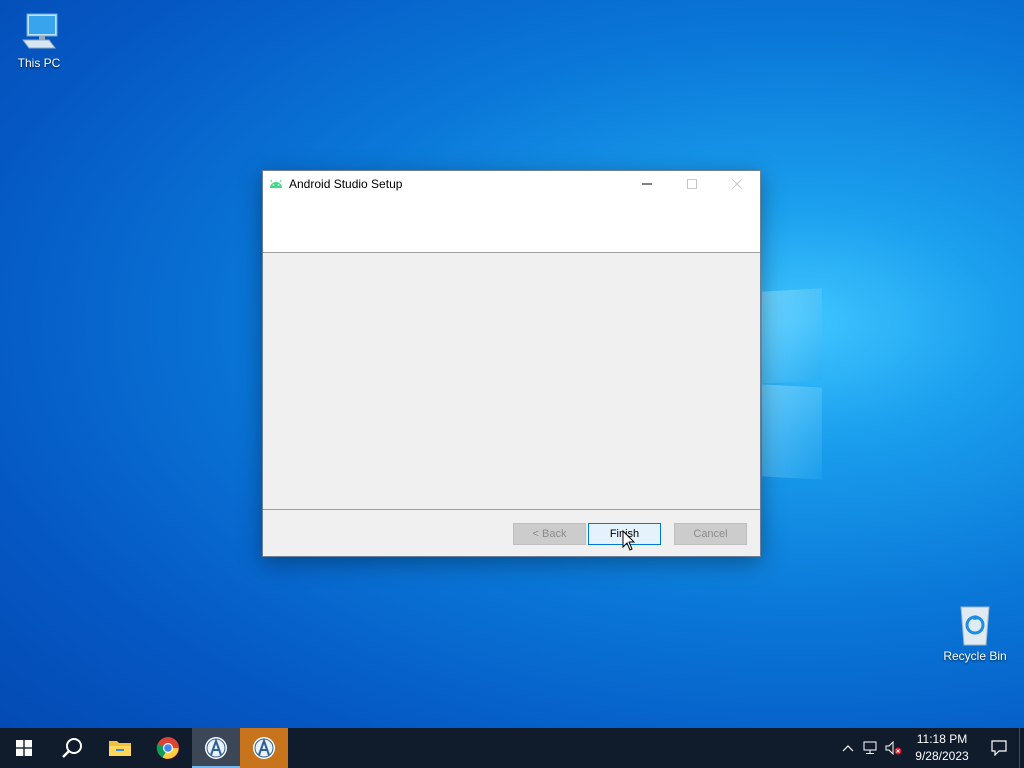 The width and height of the screenshot is (1024, 768). I want to click on desktop-icon-recycle-bin: Recycle Bin, so click(975, 633).